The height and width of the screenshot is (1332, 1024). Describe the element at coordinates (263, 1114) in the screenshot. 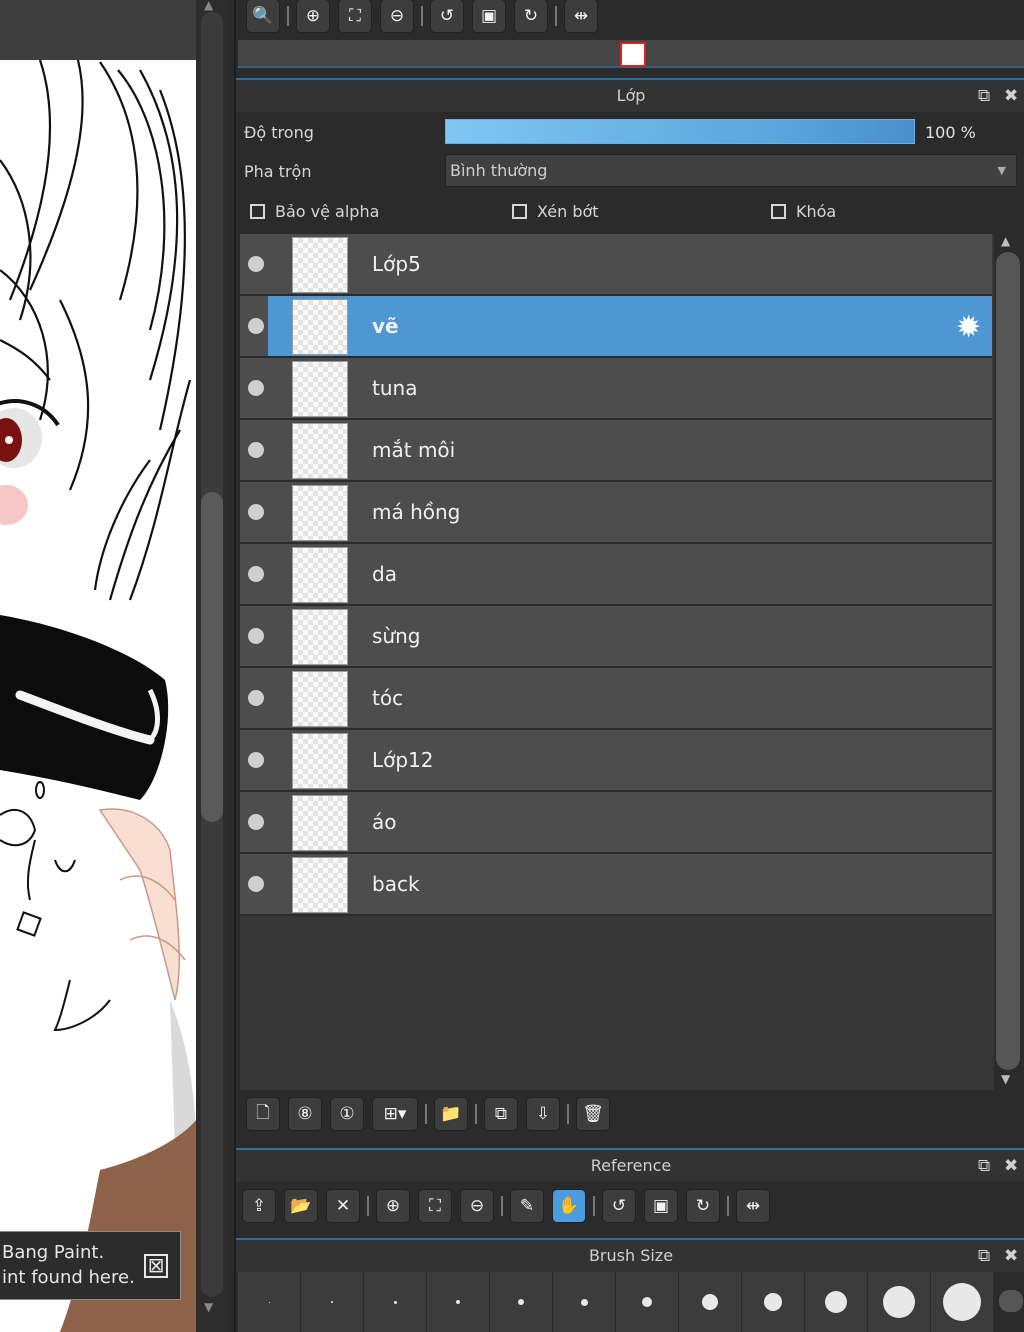

I see `new-layer-icon: 🗋` at that location.